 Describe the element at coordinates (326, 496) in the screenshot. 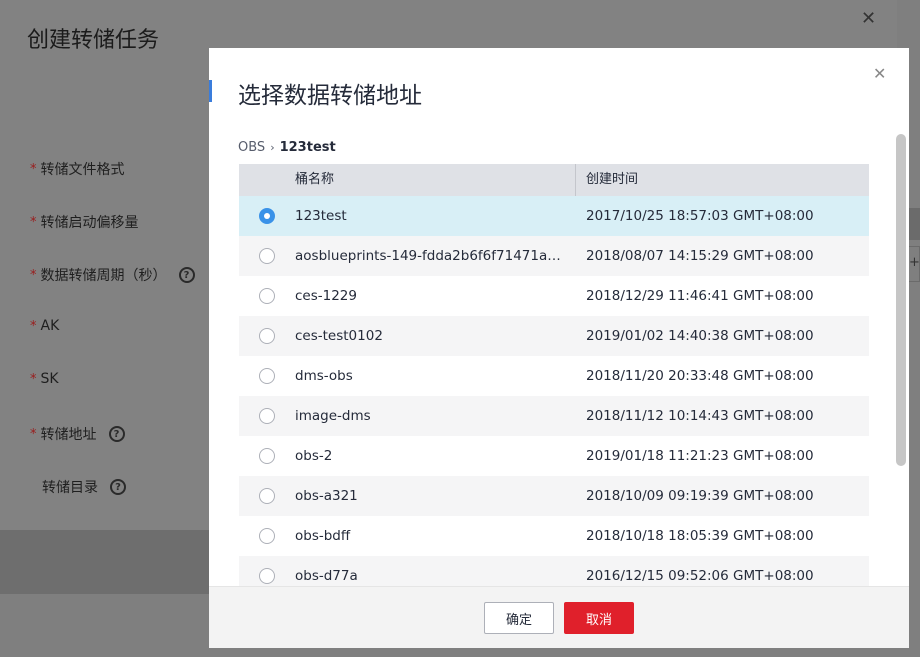

I see `bucket-name-cell: obs-a321` at that location.